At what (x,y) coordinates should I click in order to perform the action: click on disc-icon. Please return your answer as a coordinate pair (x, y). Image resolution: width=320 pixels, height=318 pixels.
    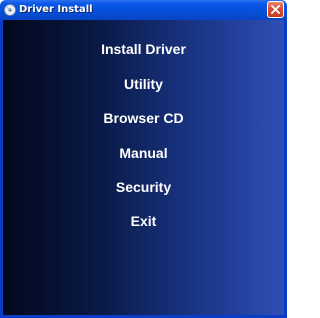
    Looking at the image, I should click on (10, 9).